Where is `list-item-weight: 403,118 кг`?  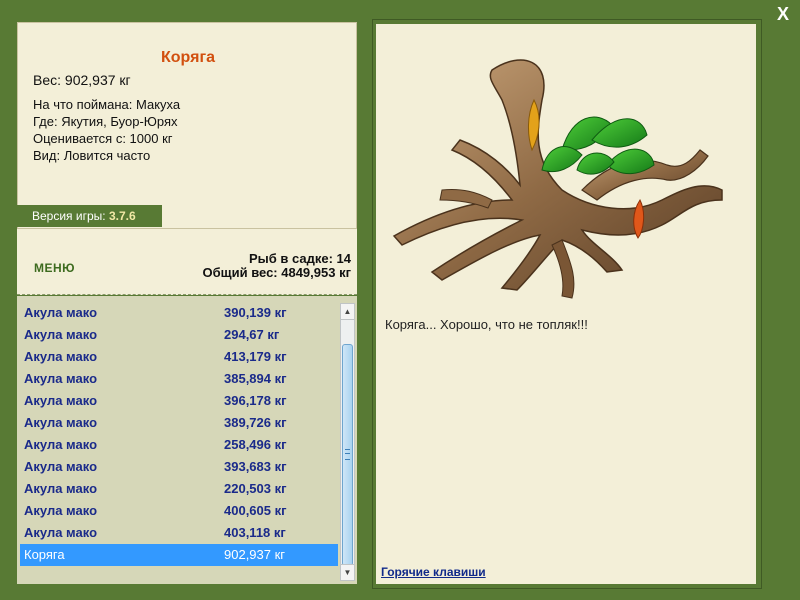 list-item-weight: 403,118 кг is located at coordinates (255, 532).